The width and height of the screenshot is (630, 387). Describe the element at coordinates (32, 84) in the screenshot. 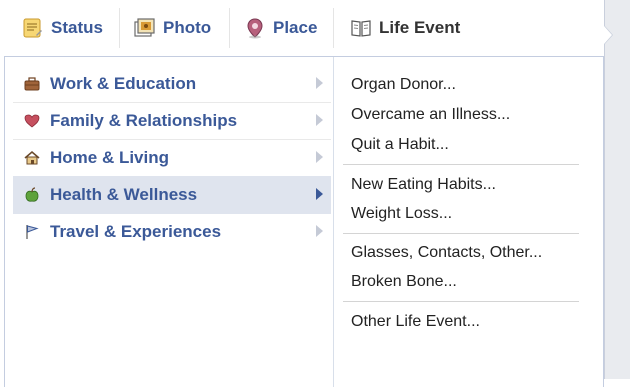

I see `briefcase-icon` at that location.